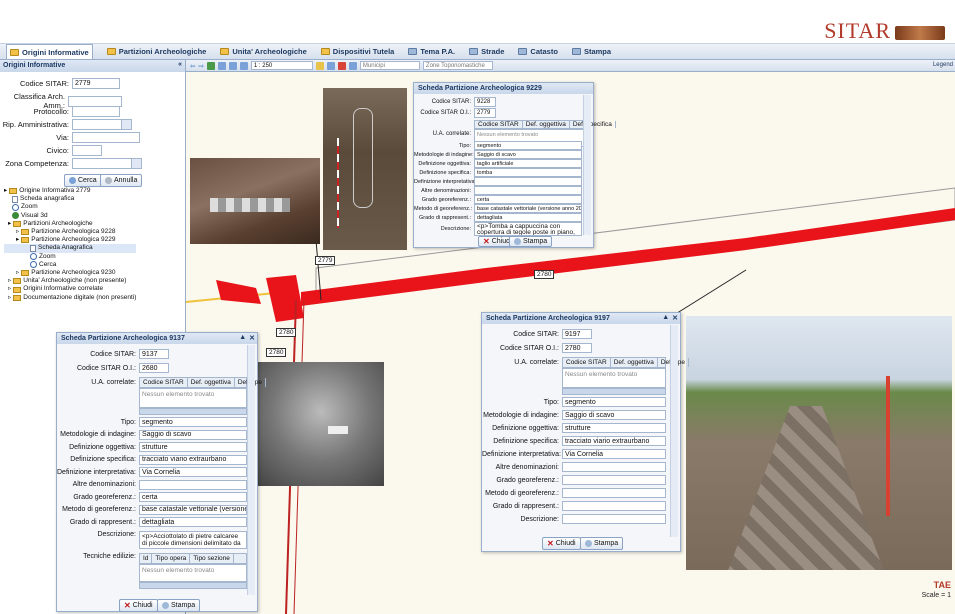  I want to click on tab-tema-pa: Tema P.A., so click(431, 51).